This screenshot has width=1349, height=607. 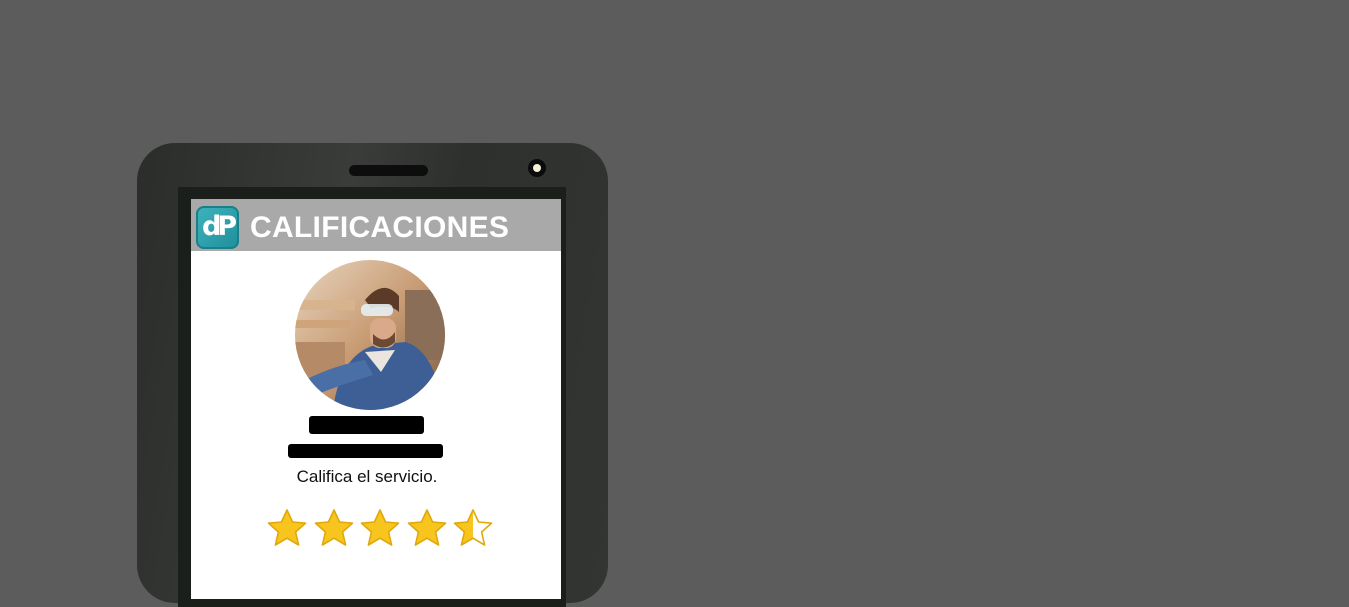 I want to click on app-header: dP CALIFICACIONES, so click(x=376, y=225).